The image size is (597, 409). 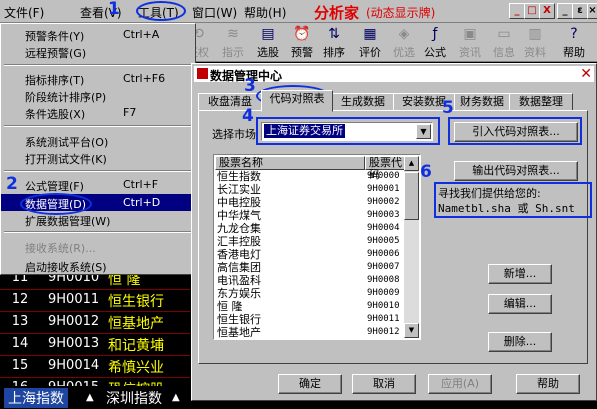 I want to click on table-row: 14 9H0013 和记黄埔, so click(x=95, y=344).